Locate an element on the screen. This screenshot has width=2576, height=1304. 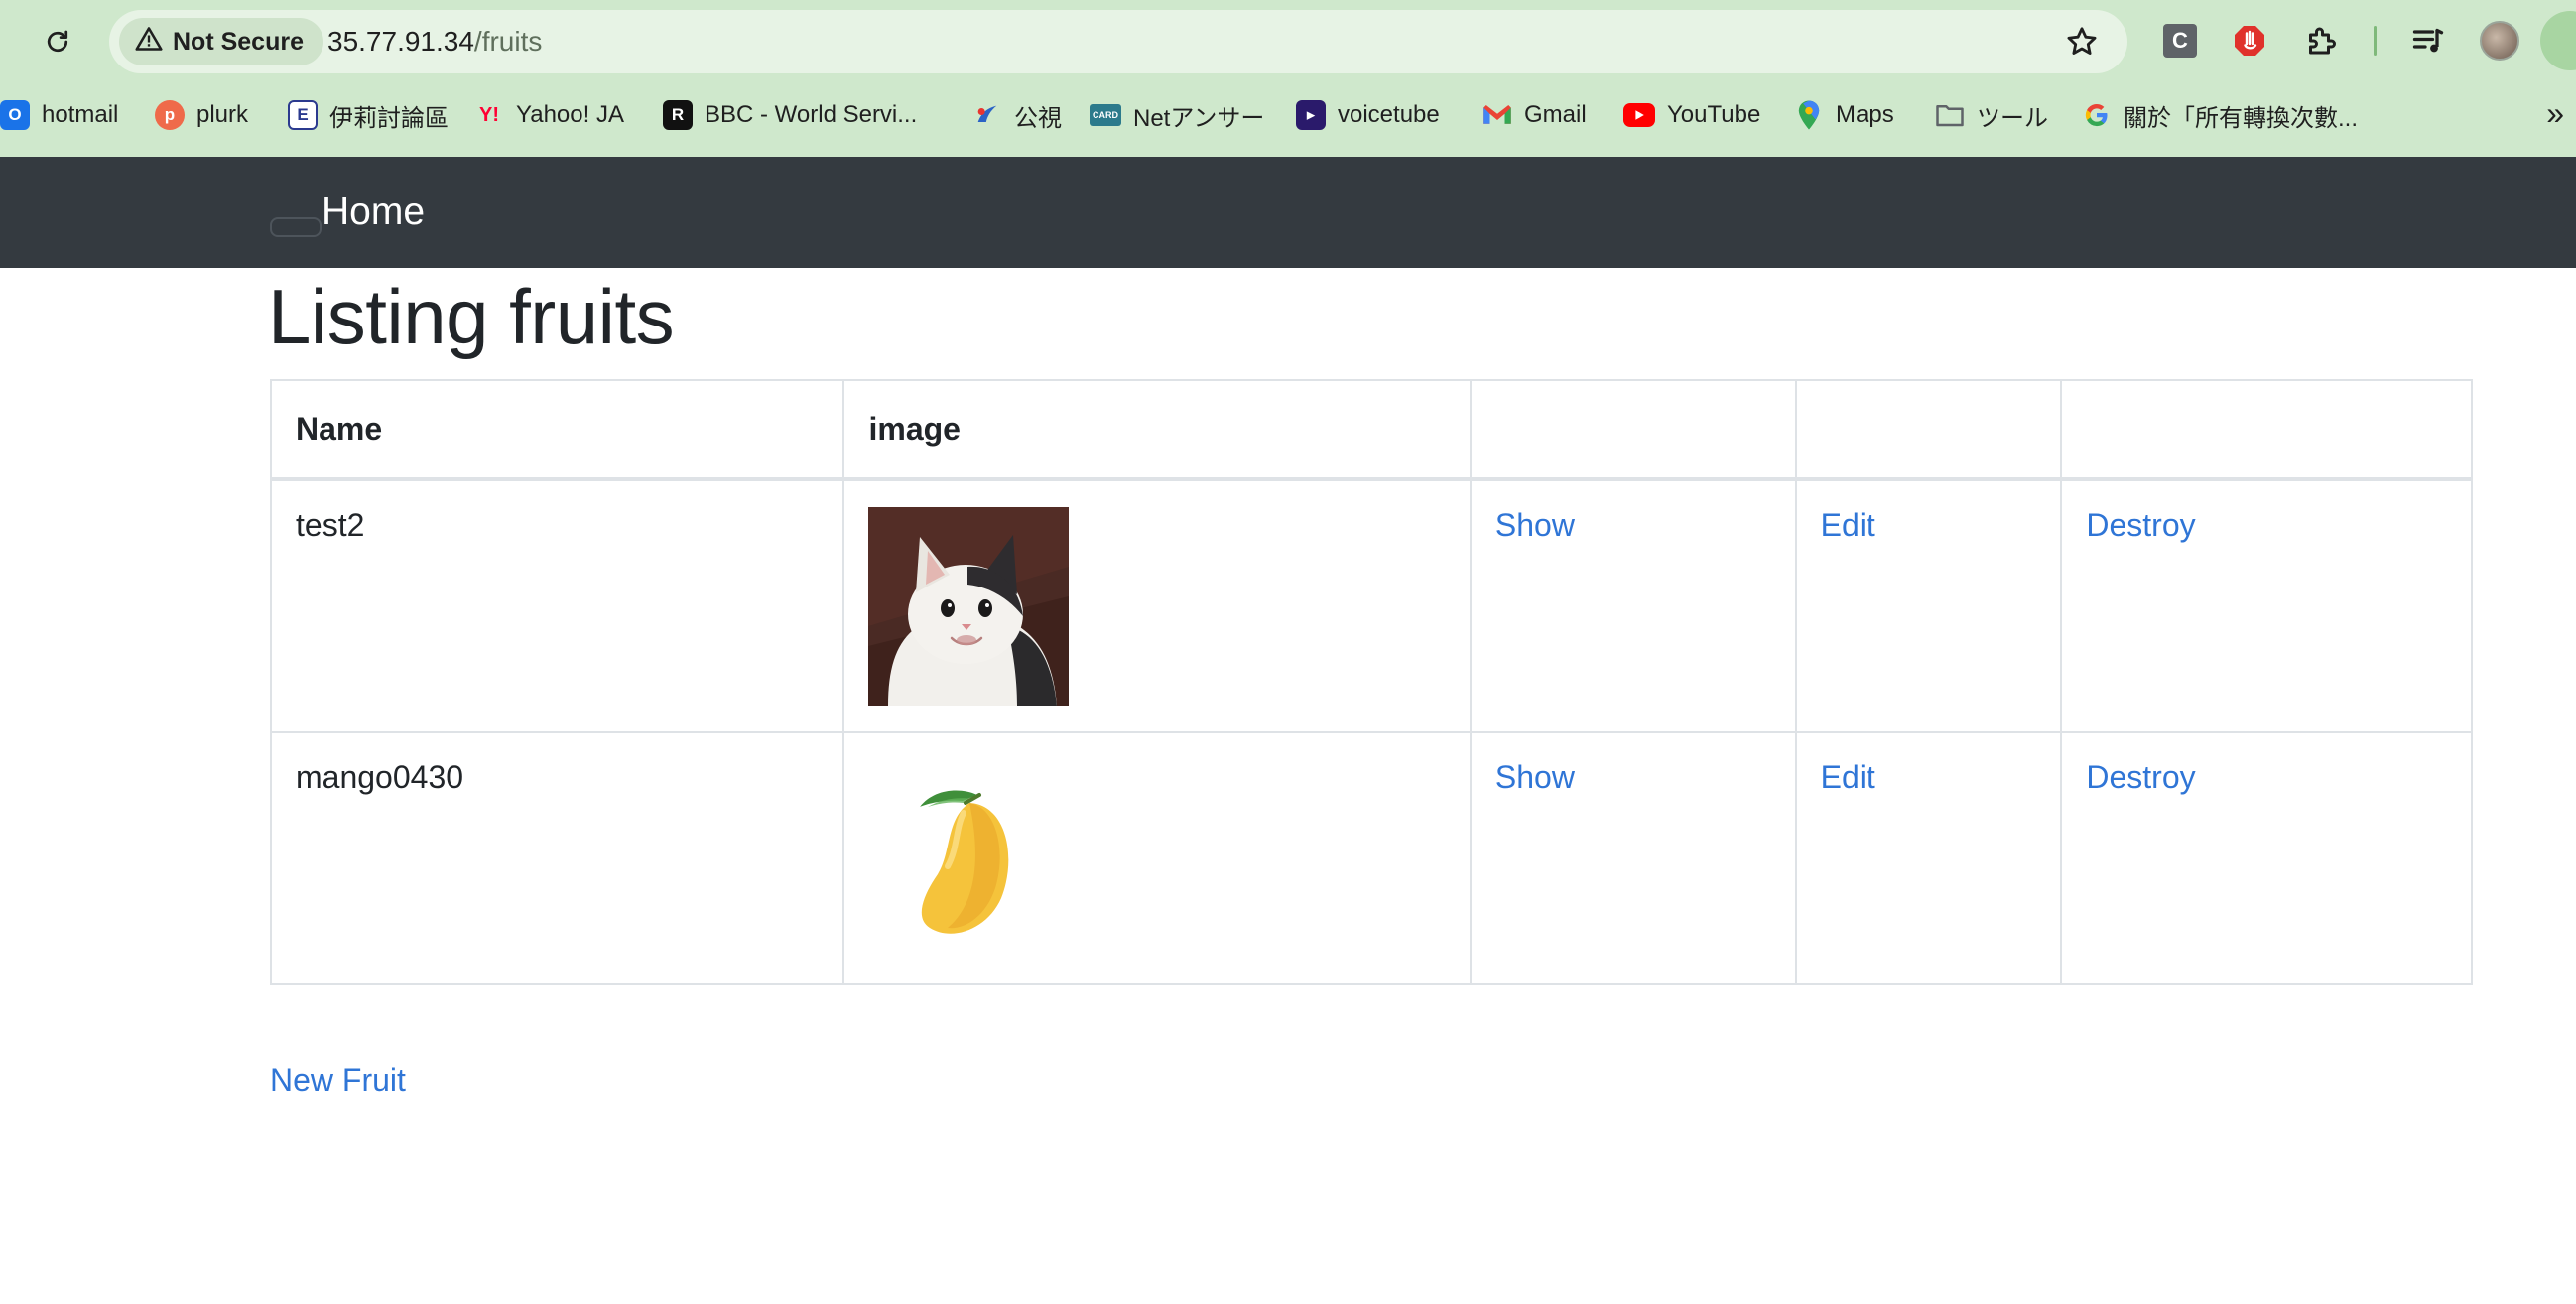
voicetube-icon: ▸ is located at coordinates (1311, 115).